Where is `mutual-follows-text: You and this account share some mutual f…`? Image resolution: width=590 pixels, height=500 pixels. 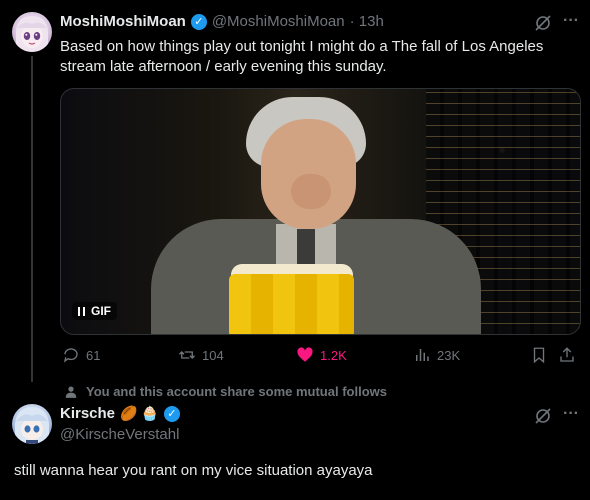
mutual-follows-text: You and this account share some mutual f… is located at coordinates (236, 391).